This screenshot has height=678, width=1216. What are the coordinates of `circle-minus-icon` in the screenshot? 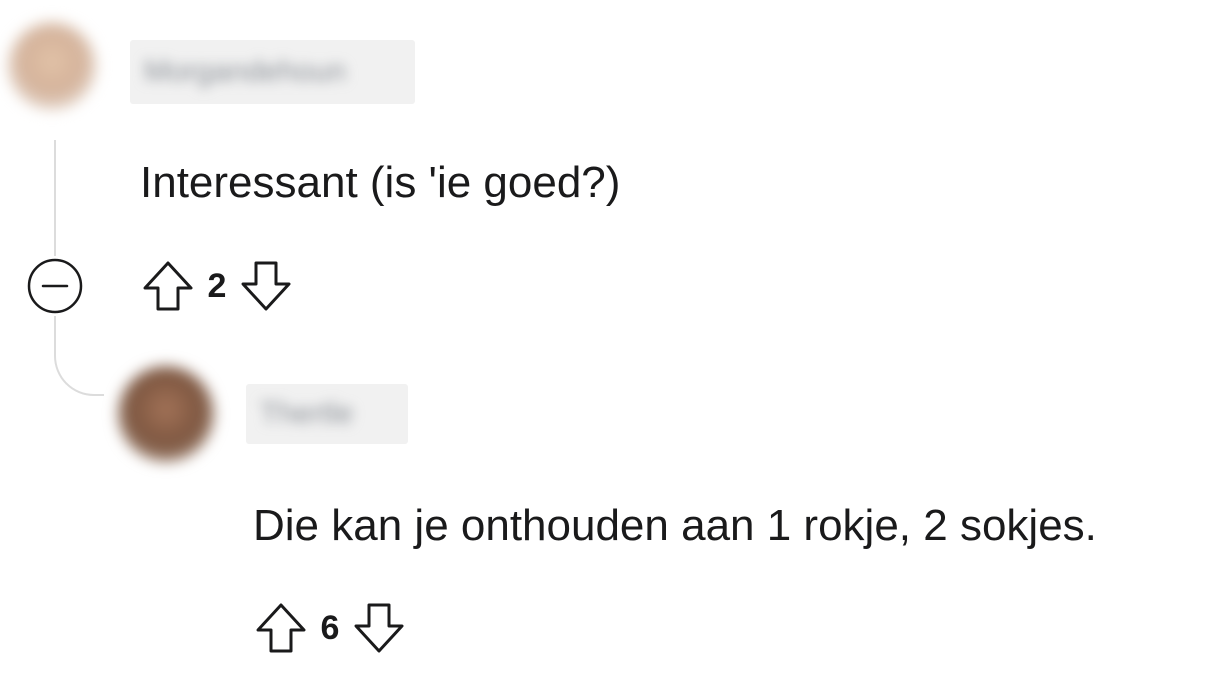 It's located at (55, 286).